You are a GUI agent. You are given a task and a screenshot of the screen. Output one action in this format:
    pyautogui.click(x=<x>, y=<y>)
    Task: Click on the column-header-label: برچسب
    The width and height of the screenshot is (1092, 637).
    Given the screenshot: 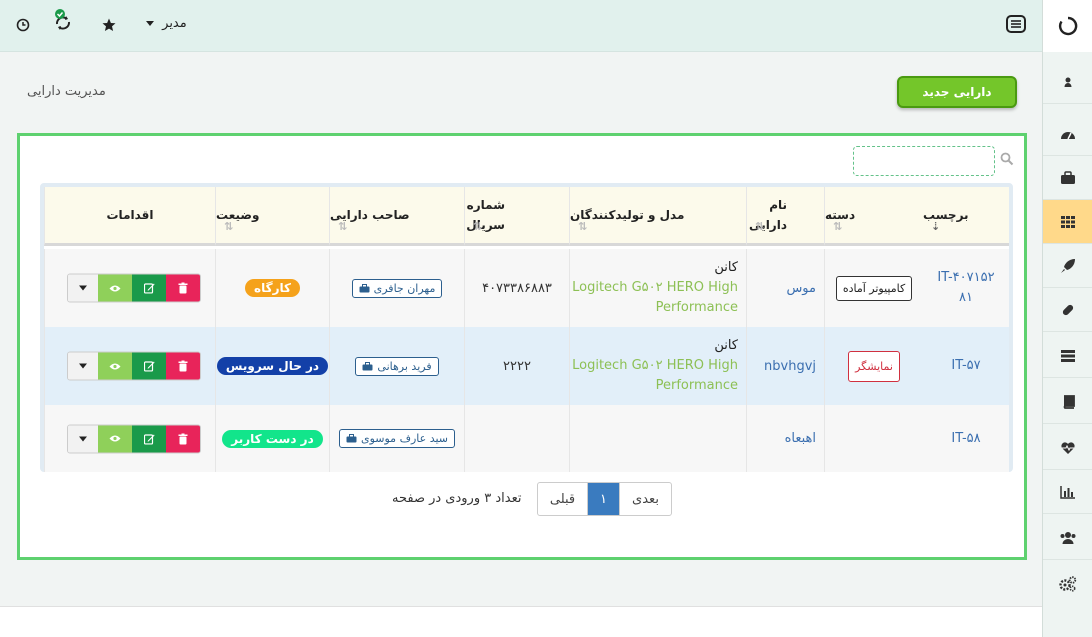 What is the action you would take?
    pyautogui.click(x=946, y=215)
    